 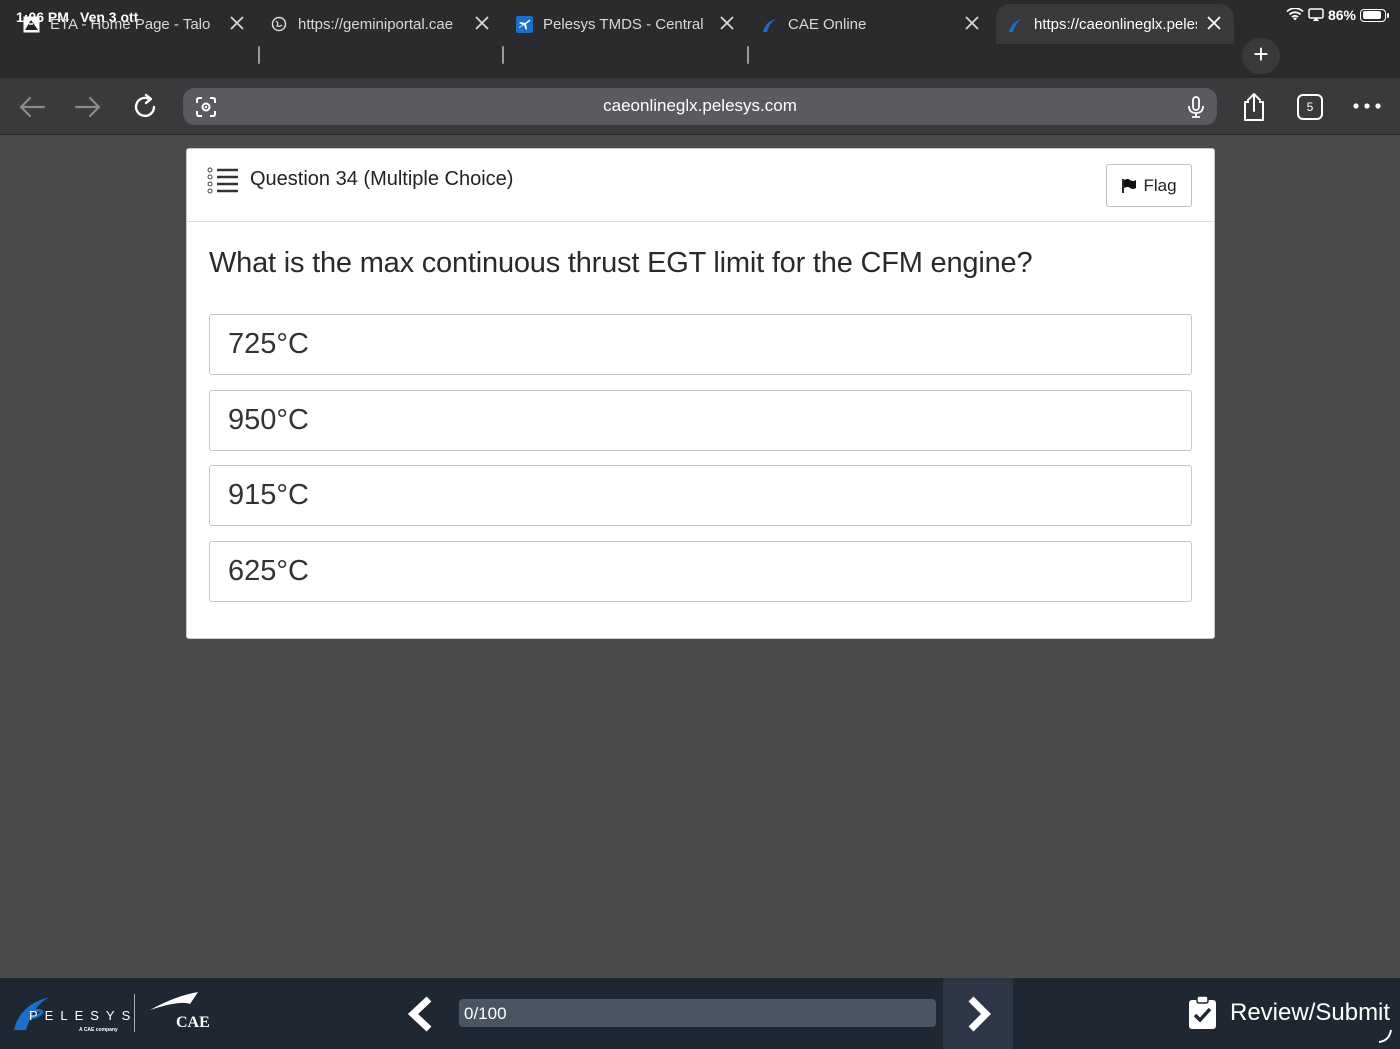 I want to click on battery-icon, so click(x=1374, y=15).